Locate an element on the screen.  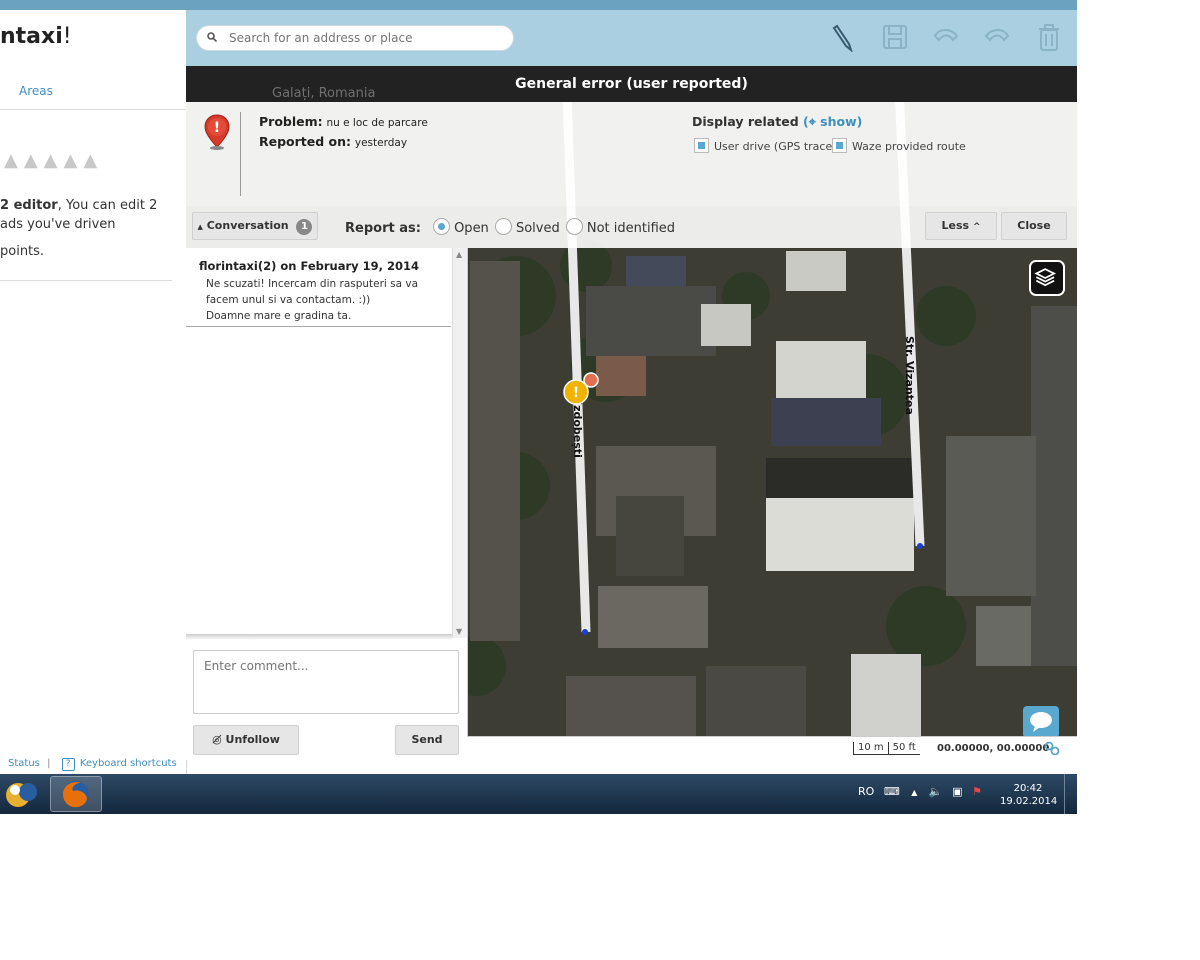
message-line: facem unul si va contactam. :)) is located at coordinates (288, 300).